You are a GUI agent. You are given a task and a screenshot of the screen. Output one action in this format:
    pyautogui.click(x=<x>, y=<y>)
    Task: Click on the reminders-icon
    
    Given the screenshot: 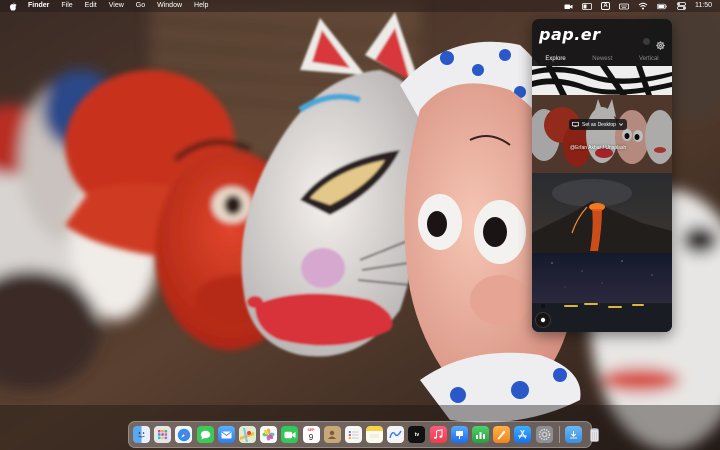 What is the action you would take?
    pyautogui.click(x=353, y=434)
    